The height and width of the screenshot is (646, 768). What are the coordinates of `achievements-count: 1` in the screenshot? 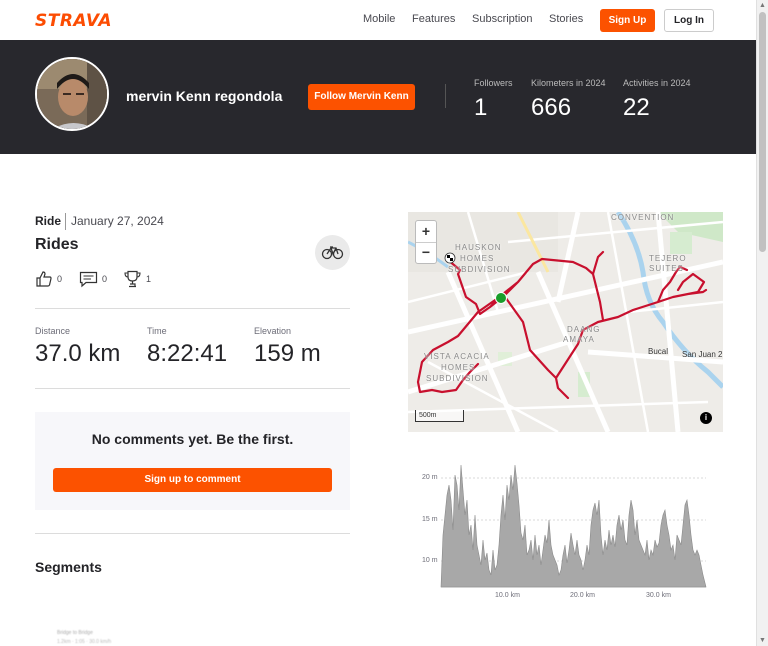 It's located at (149, 279).